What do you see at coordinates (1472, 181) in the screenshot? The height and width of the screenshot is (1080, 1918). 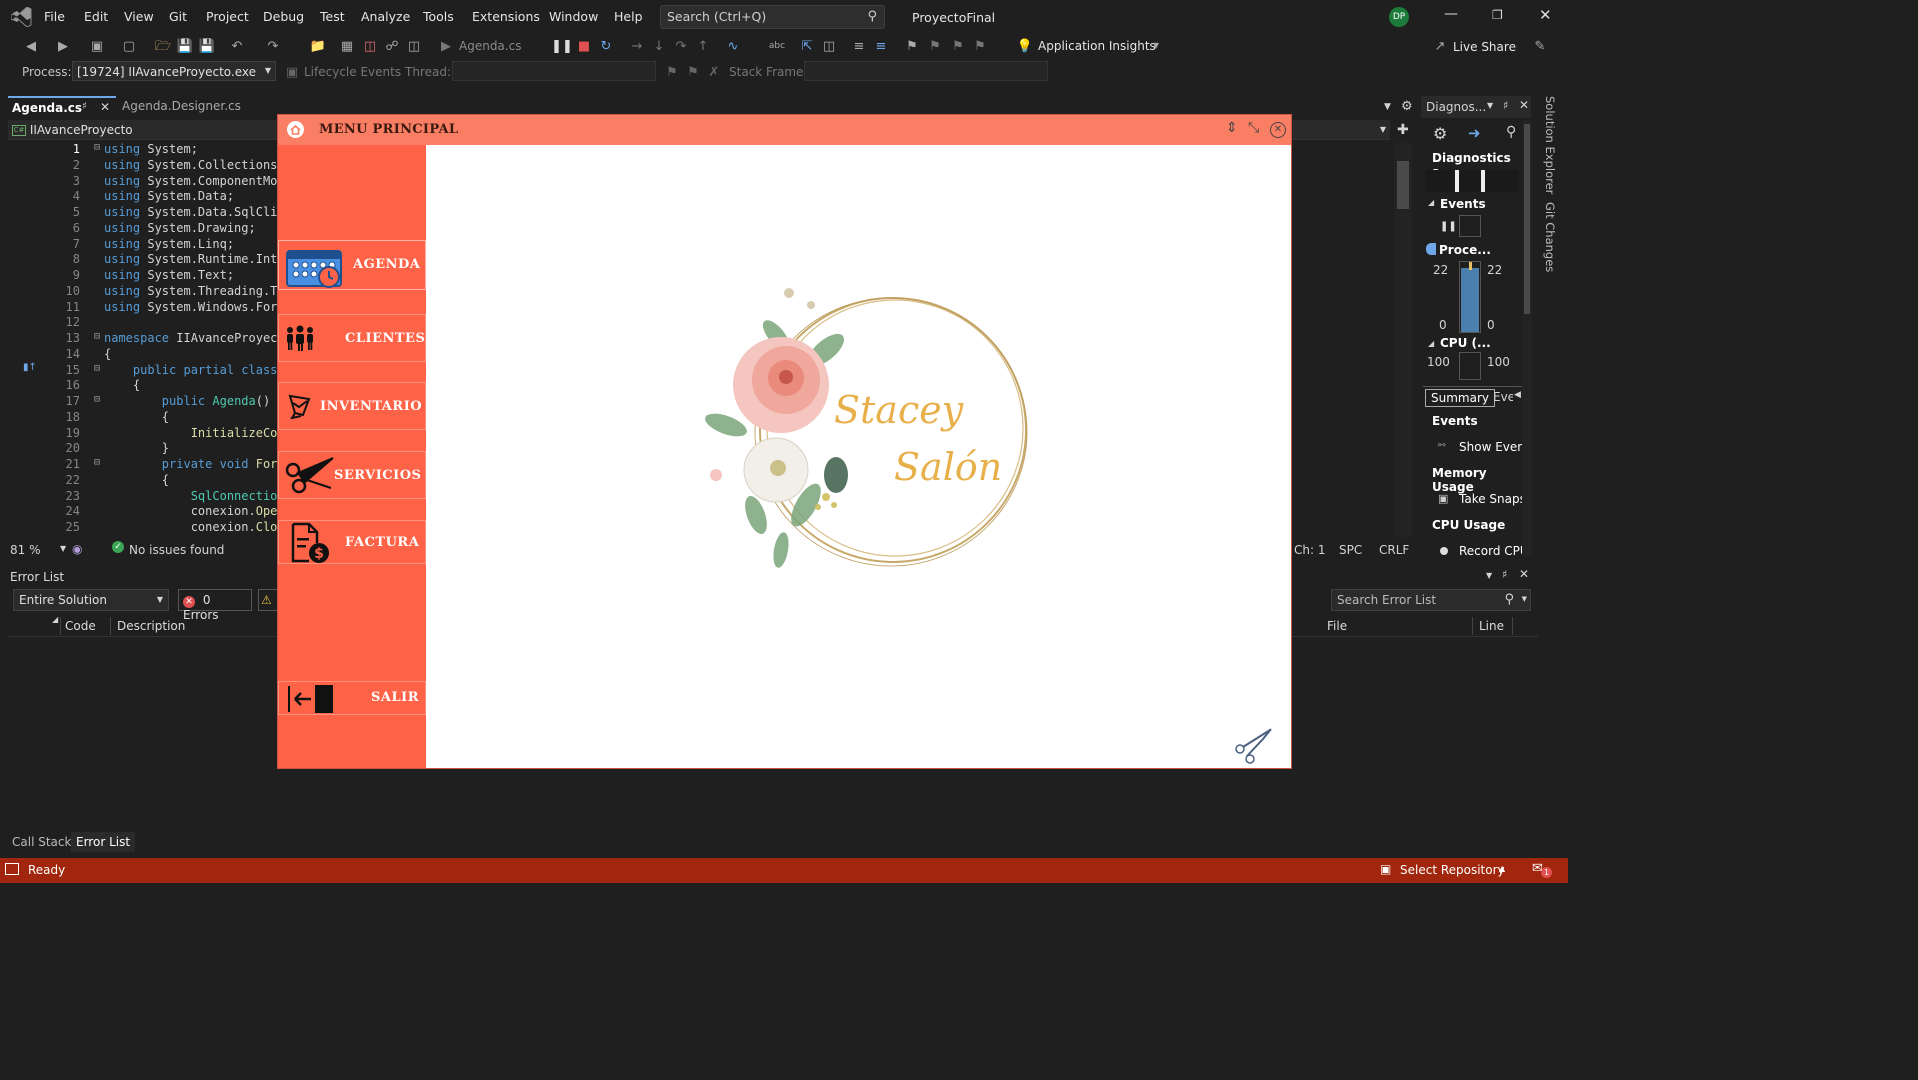 I see `timeline-ruler` at bounding box center [1472, 181].